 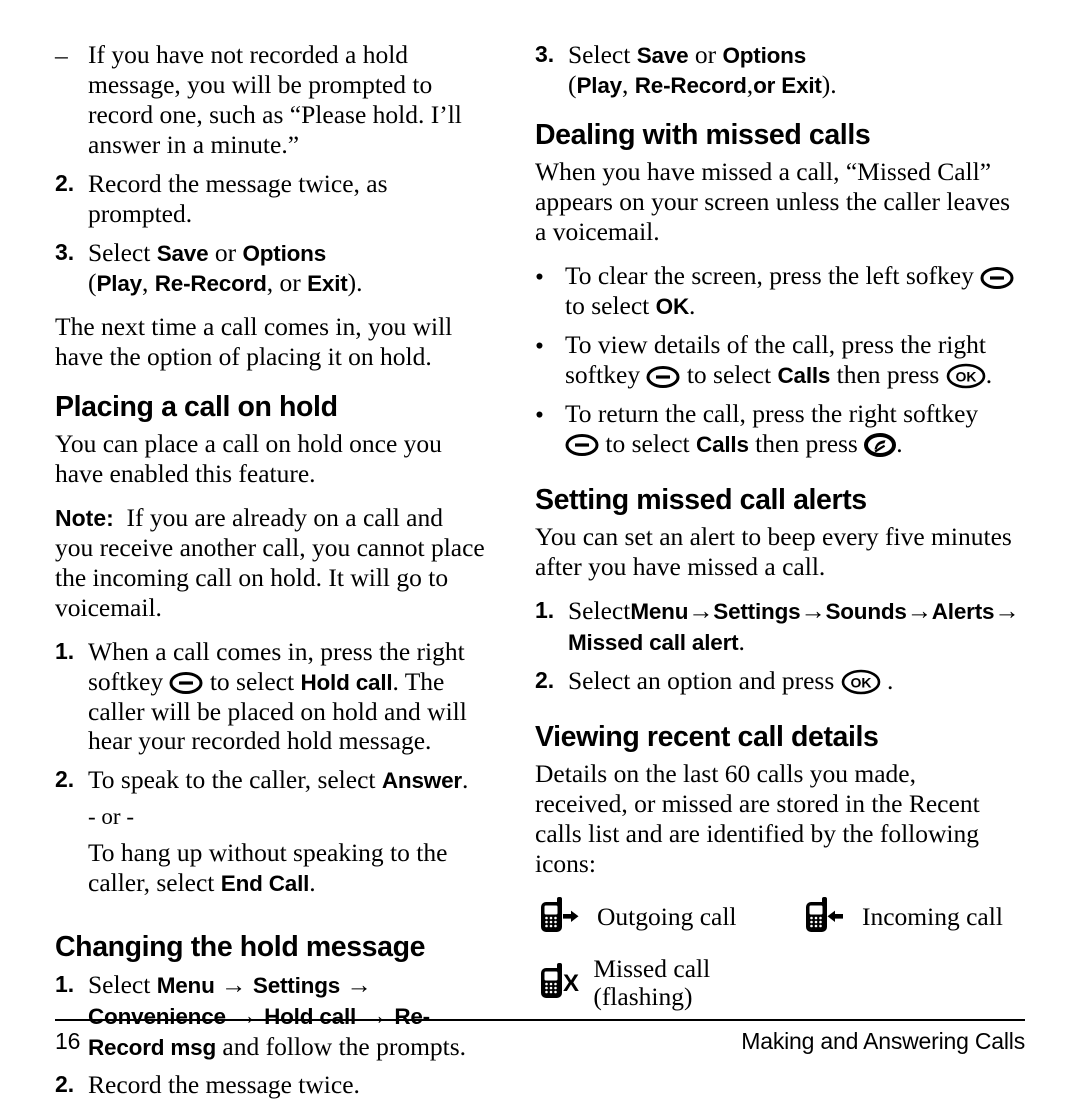 I want to click on list-item-text: Select an option and press OK ., so click(x=791, y=681).